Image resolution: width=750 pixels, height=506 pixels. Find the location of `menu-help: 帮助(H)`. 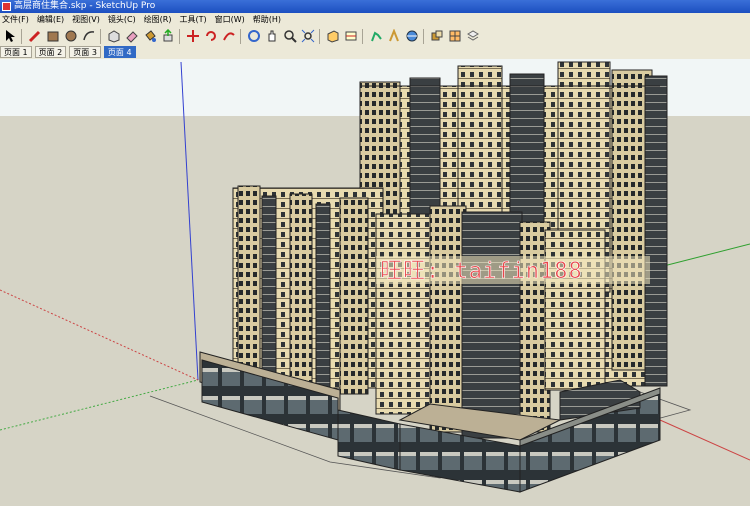

menu-help: 帮助(H) is located at coordinates (269, 19).